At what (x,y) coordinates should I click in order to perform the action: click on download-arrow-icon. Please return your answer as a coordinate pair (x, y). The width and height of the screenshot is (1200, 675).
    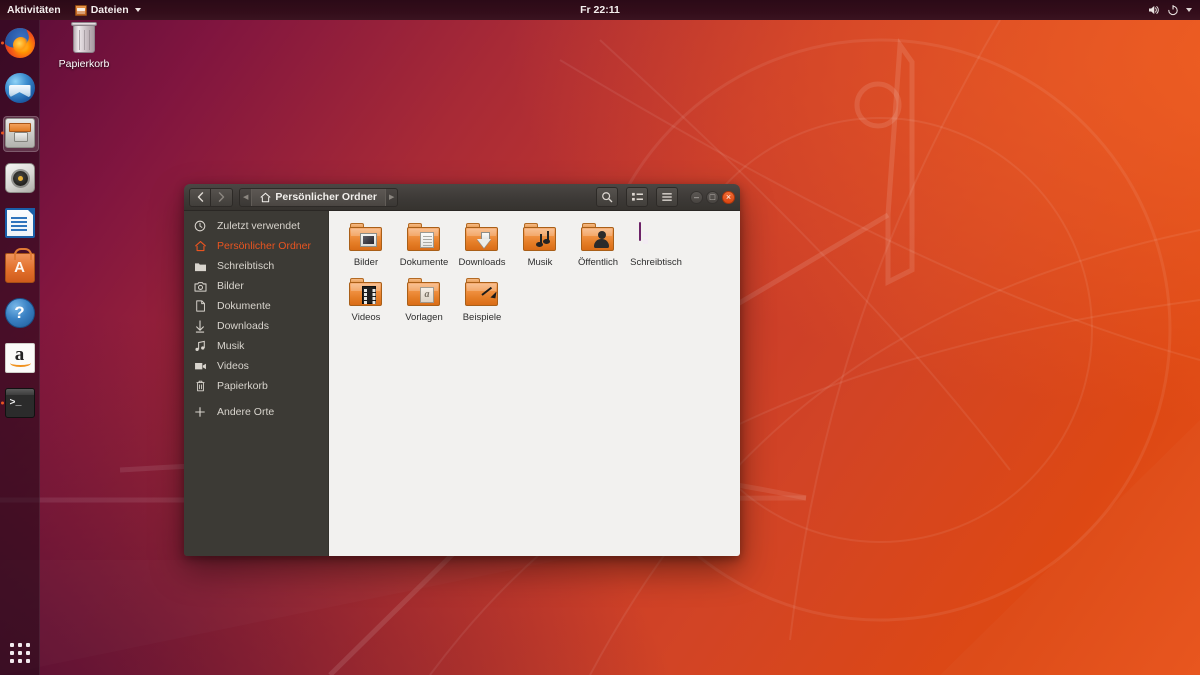
    Looking at the image, I should click on (200, 326).